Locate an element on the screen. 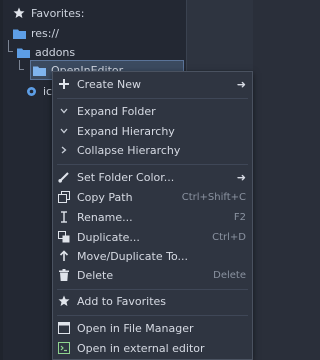  menu-item-copy-path: Copy Path Ctrl+Shift+C is located at coordinates (152, 197).